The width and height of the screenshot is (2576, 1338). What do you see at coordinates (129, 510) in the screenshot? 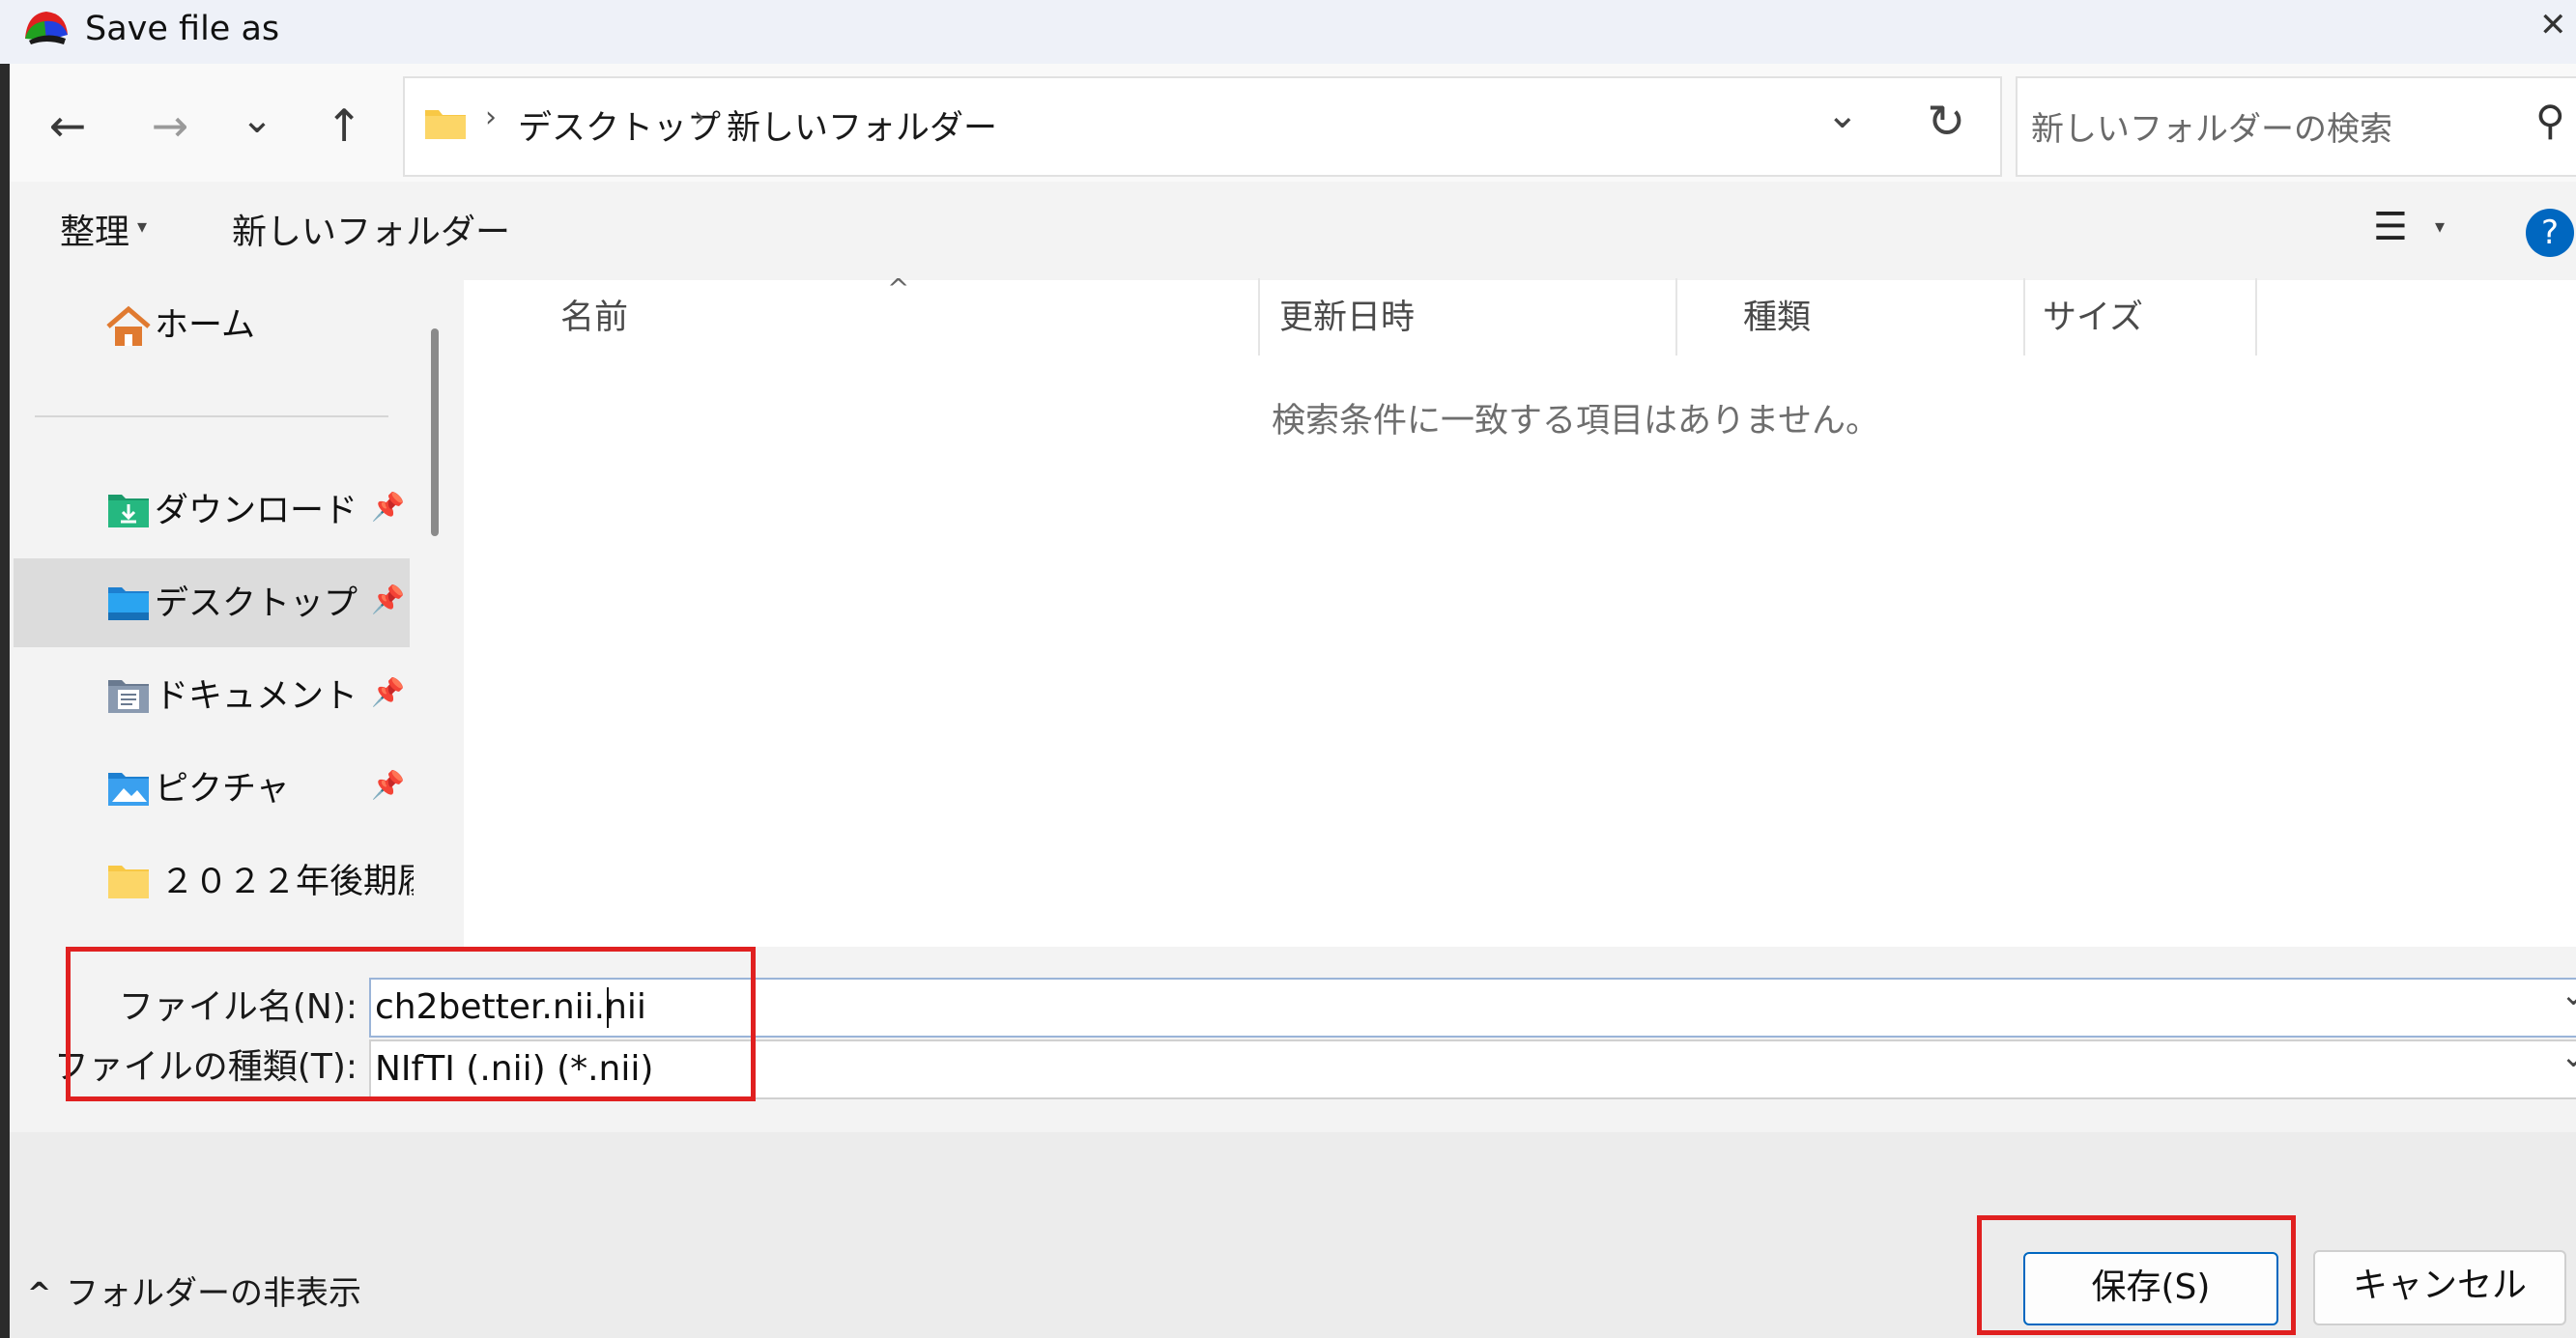
I see `download-folder-icon` at bounding box center [129, 510].